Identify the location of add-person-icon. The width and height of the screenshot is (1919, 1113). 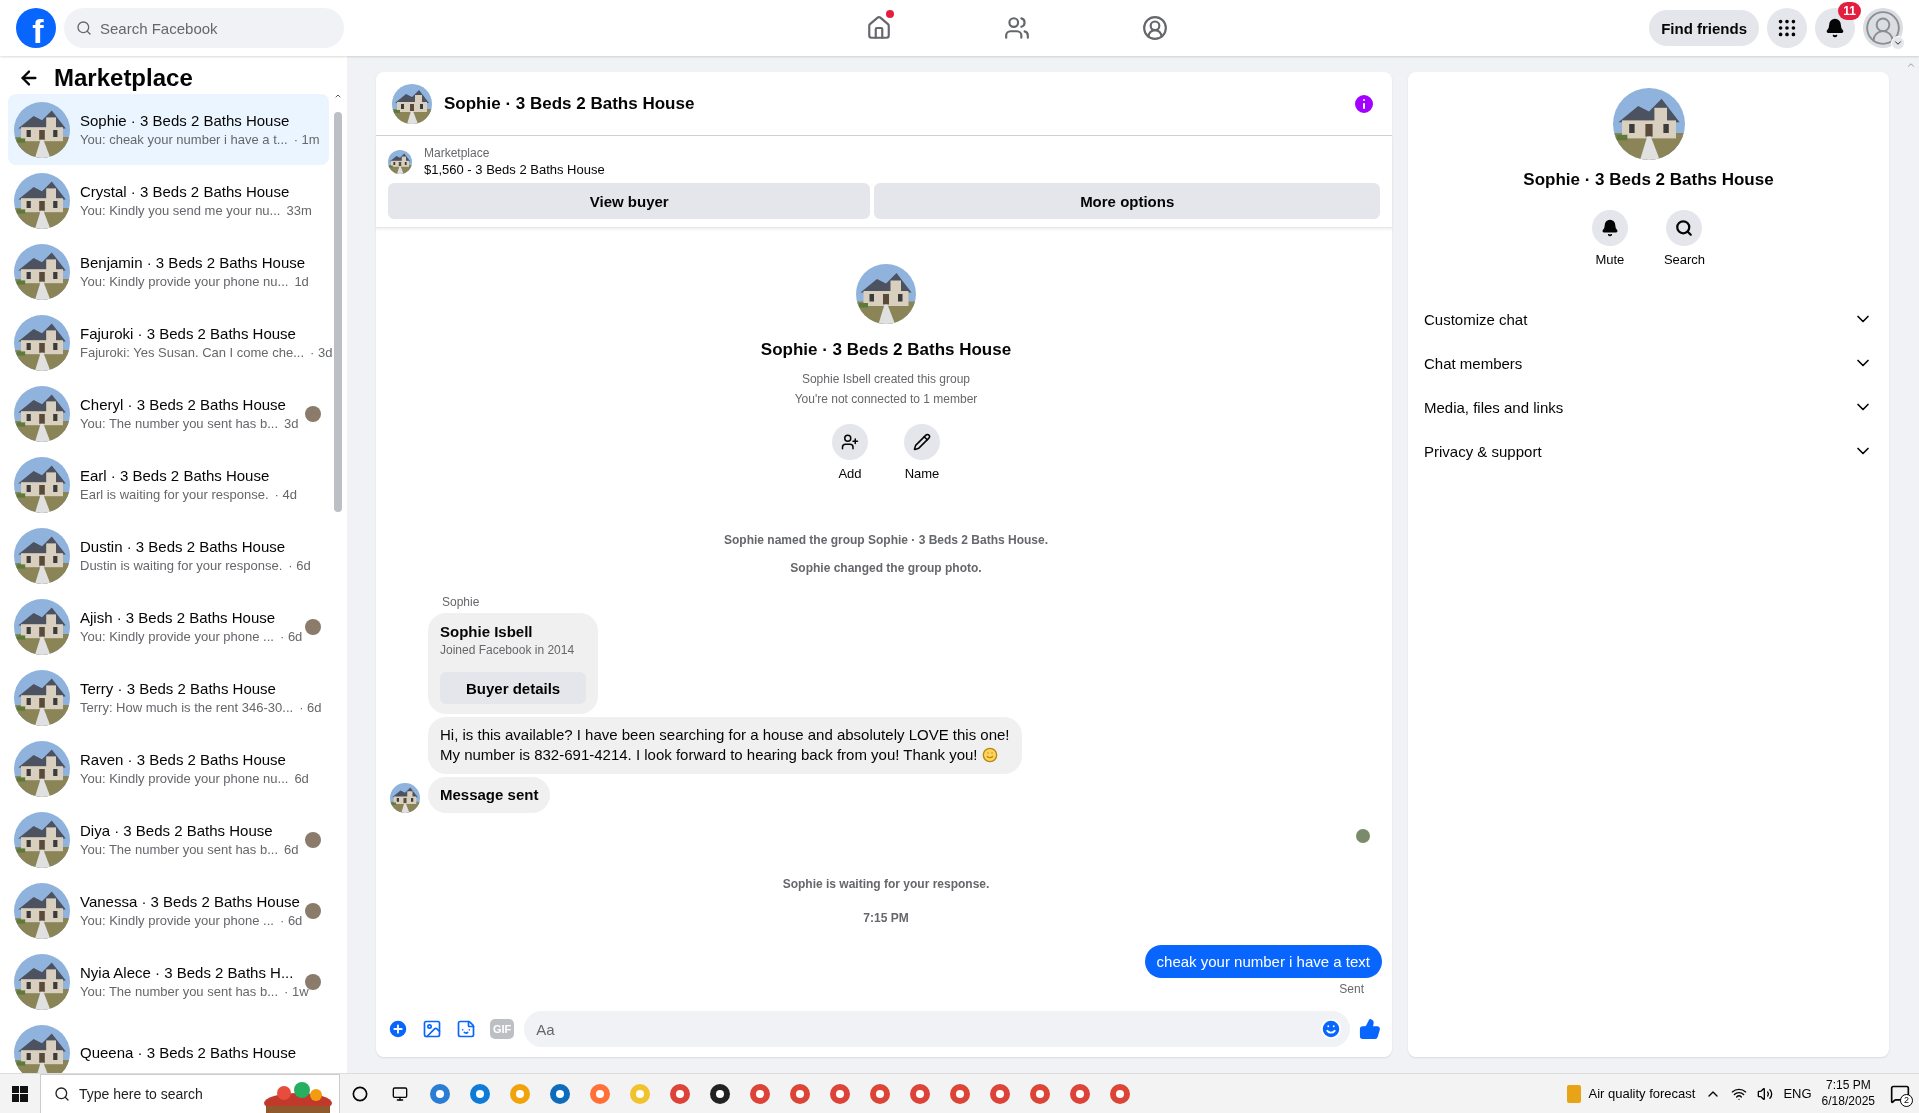
(850, 442).